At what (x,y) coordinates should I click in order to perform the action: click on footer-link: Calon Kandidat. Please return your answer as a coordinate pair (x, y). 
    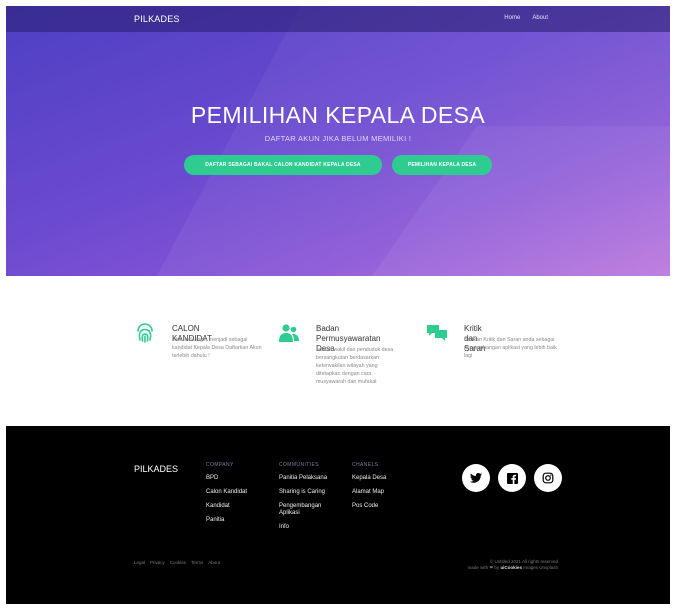
    Looking at the image, I should click on (236, 492).